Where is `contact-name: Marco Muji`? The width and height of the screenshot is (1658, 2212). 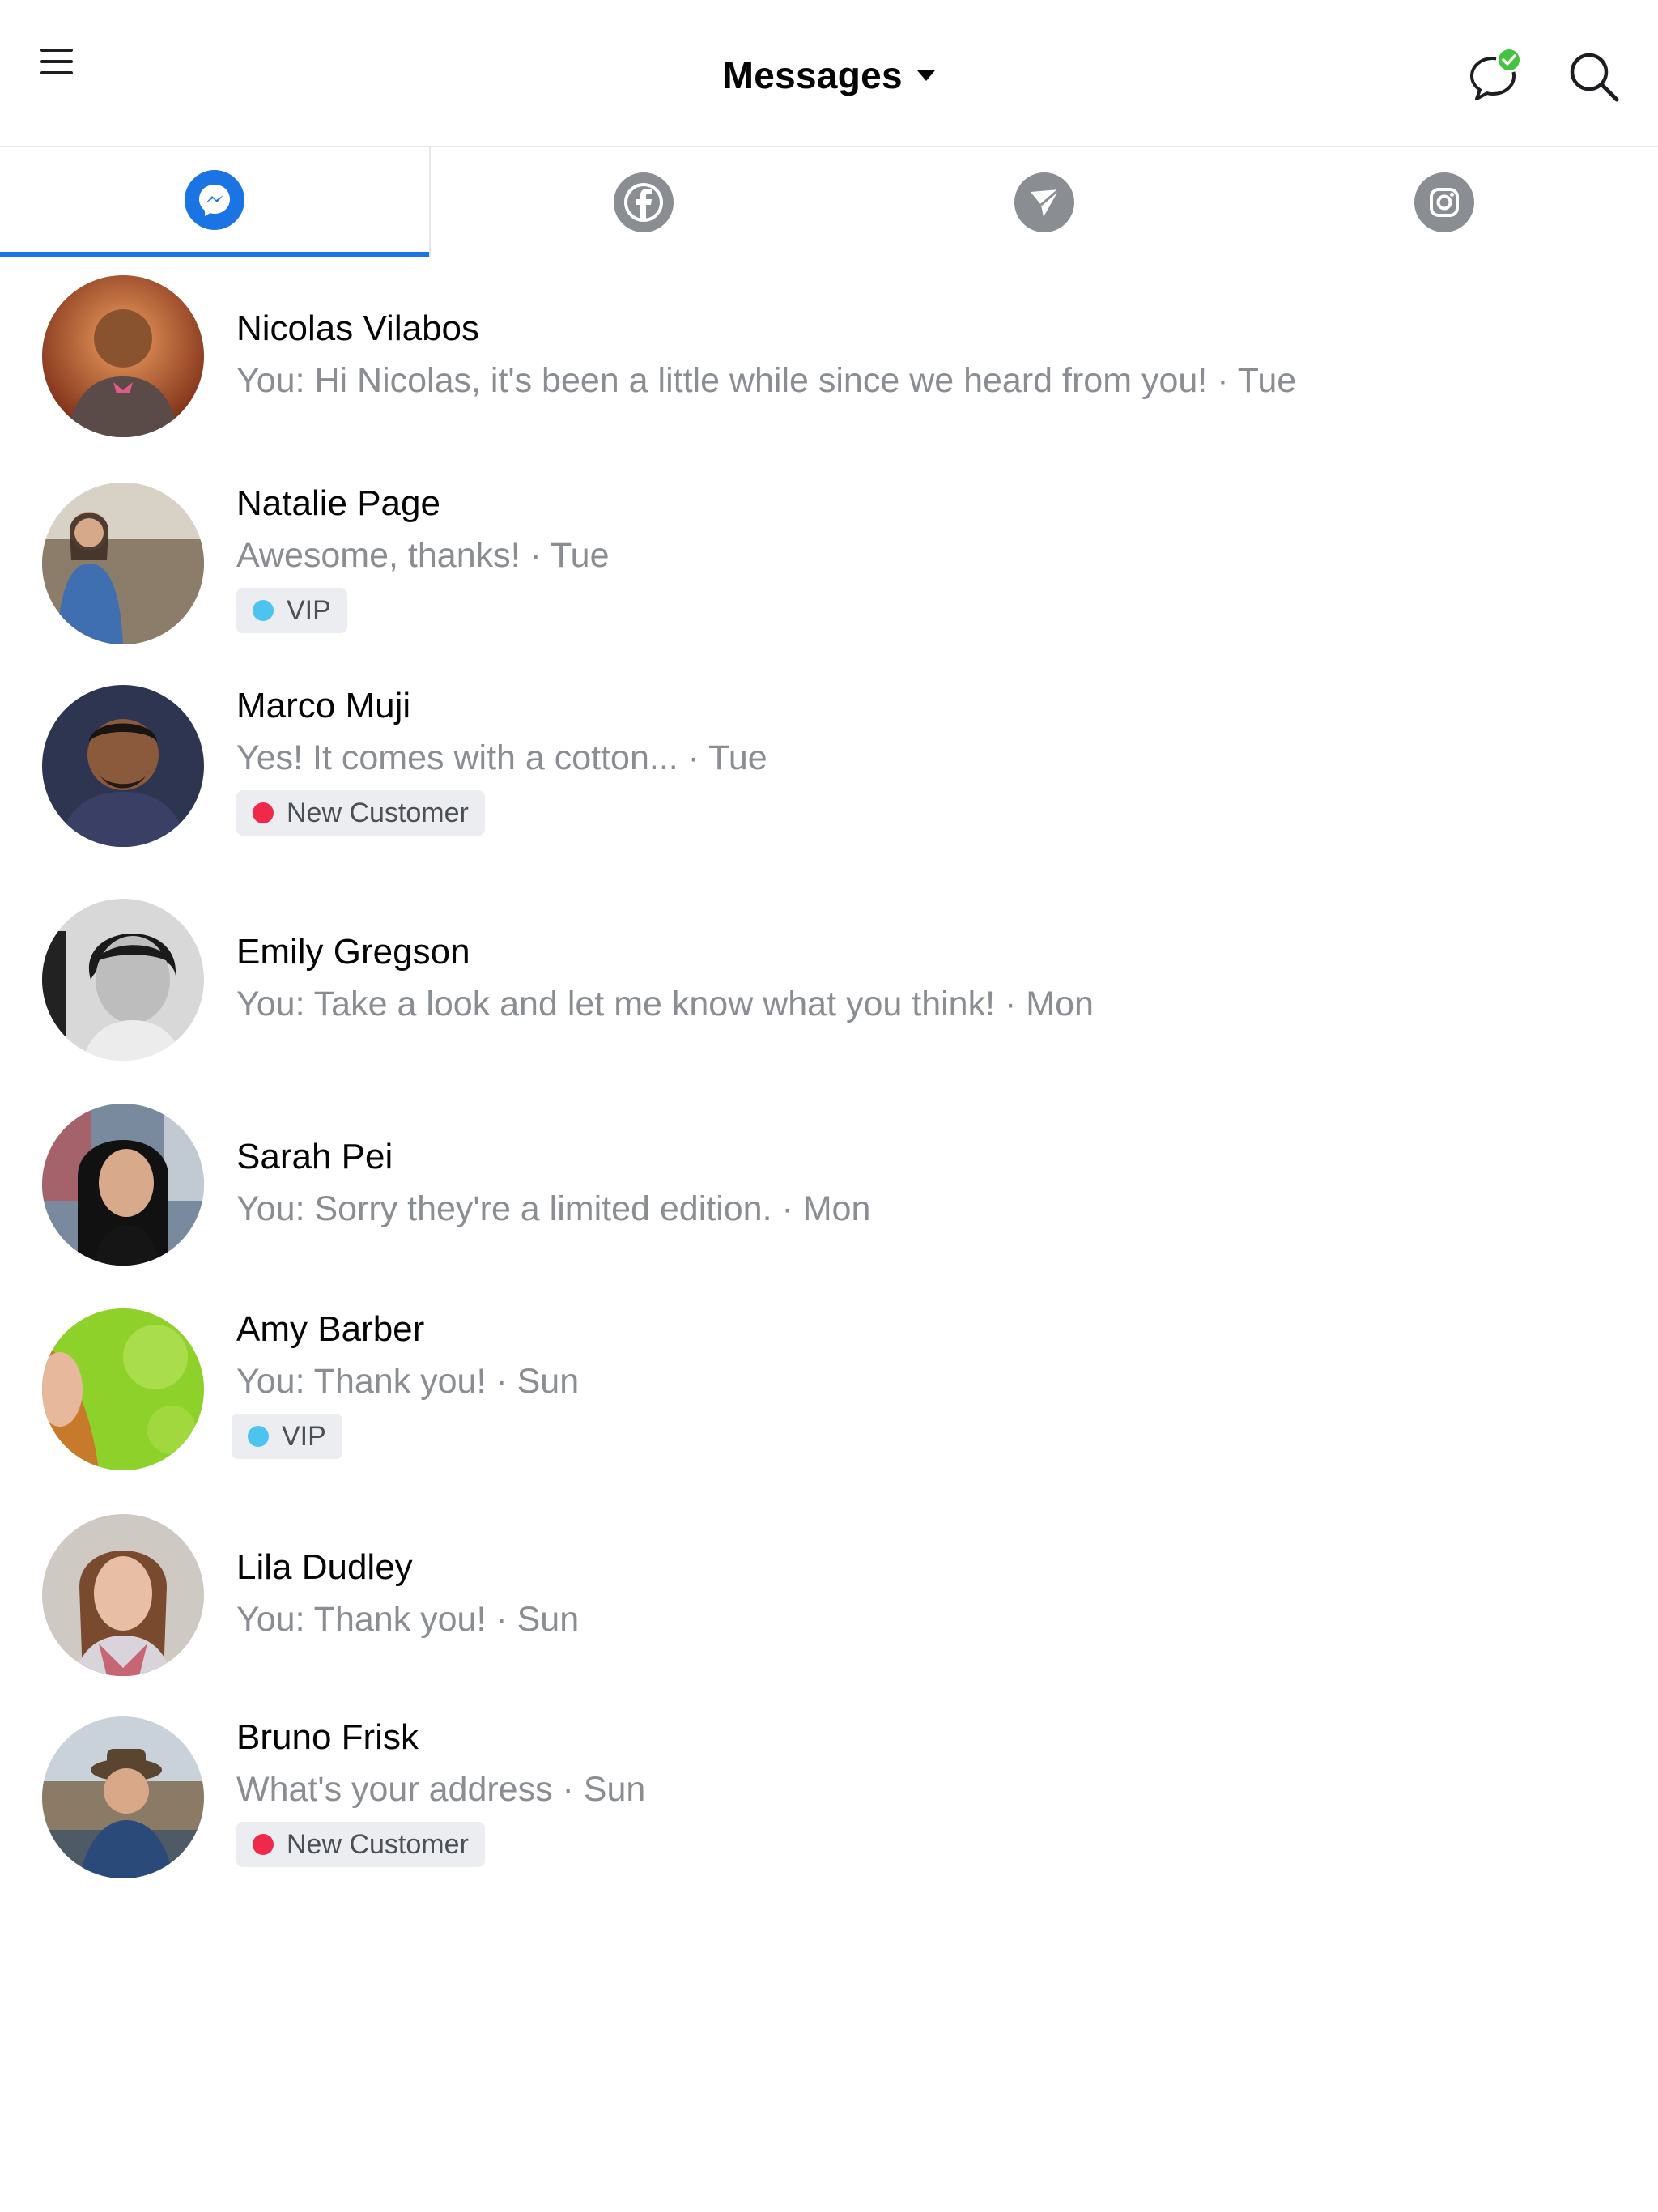
contact-name: Marco Muji is located at coordinates (323, 706).